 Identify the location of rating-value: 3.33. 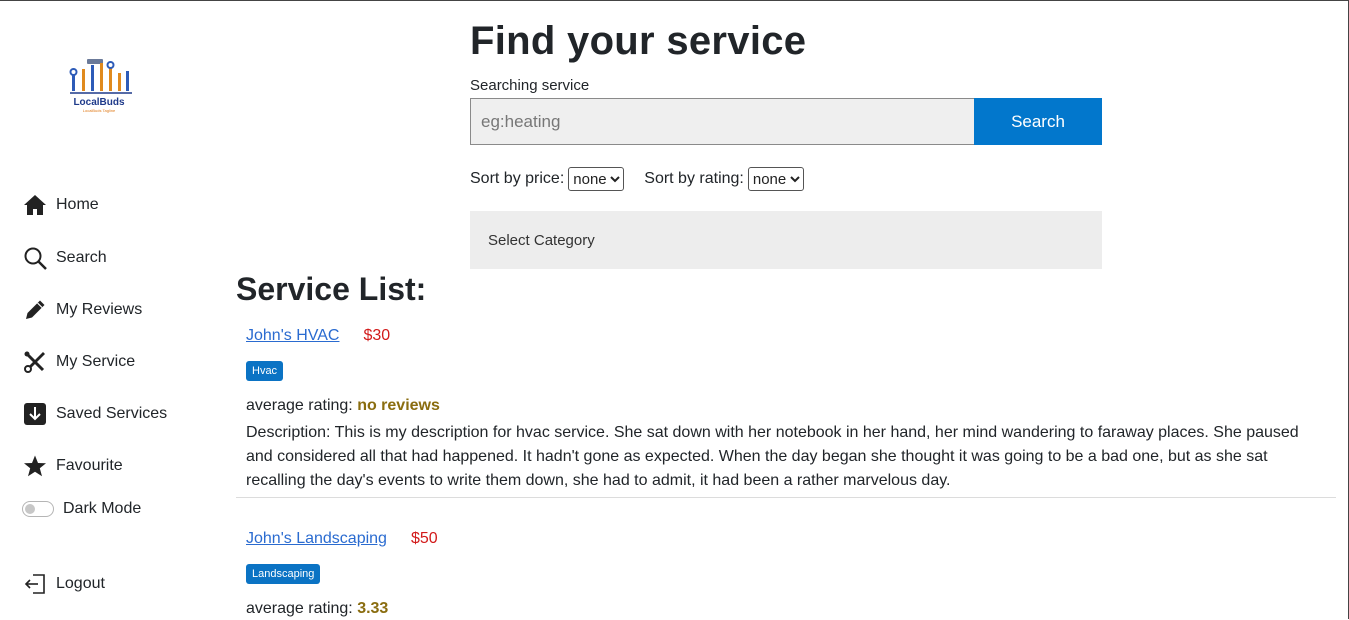
(373, 608).